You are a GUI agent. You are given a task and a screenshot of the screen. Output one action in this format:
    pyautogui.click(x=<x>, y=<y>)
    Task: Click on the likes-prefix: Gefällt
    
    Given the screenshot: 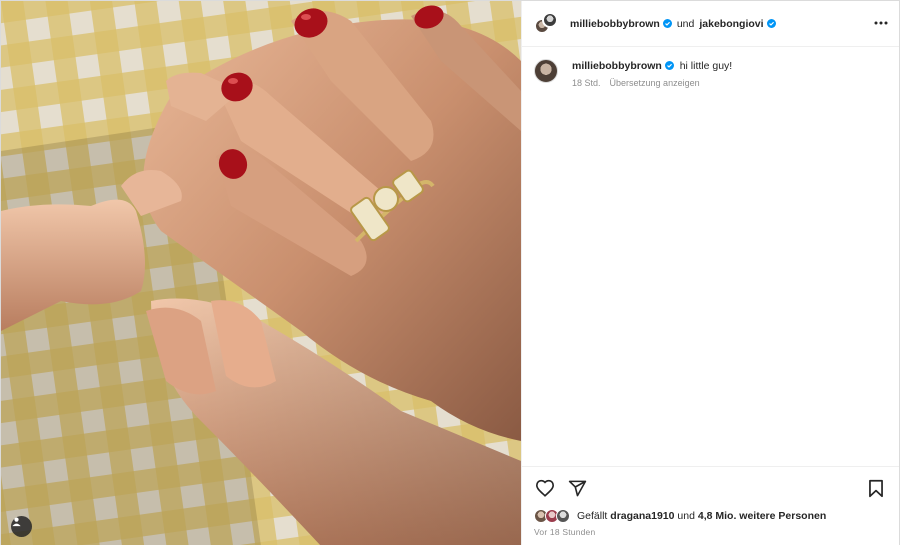 What is the action you would take?
    pyautogui.click(x=592, y=516)
    